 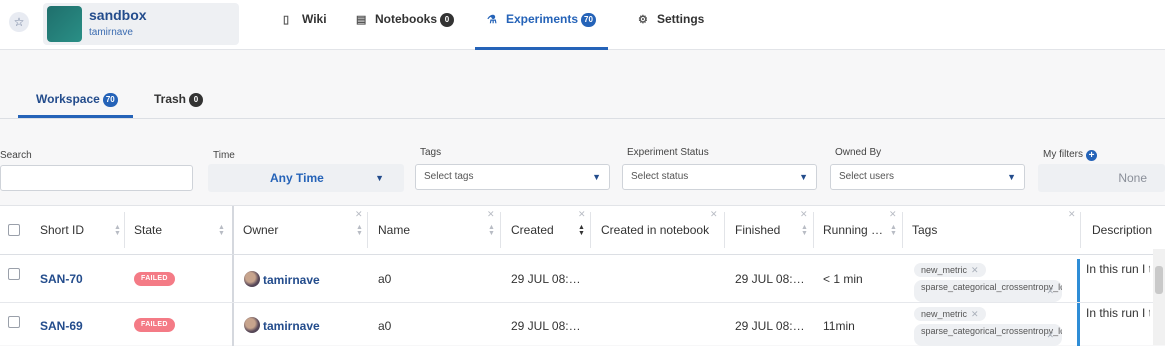 What do you see at coordinates (96, 178) in the screenshot?
I see `search-input` at bounding box center [96, 178].